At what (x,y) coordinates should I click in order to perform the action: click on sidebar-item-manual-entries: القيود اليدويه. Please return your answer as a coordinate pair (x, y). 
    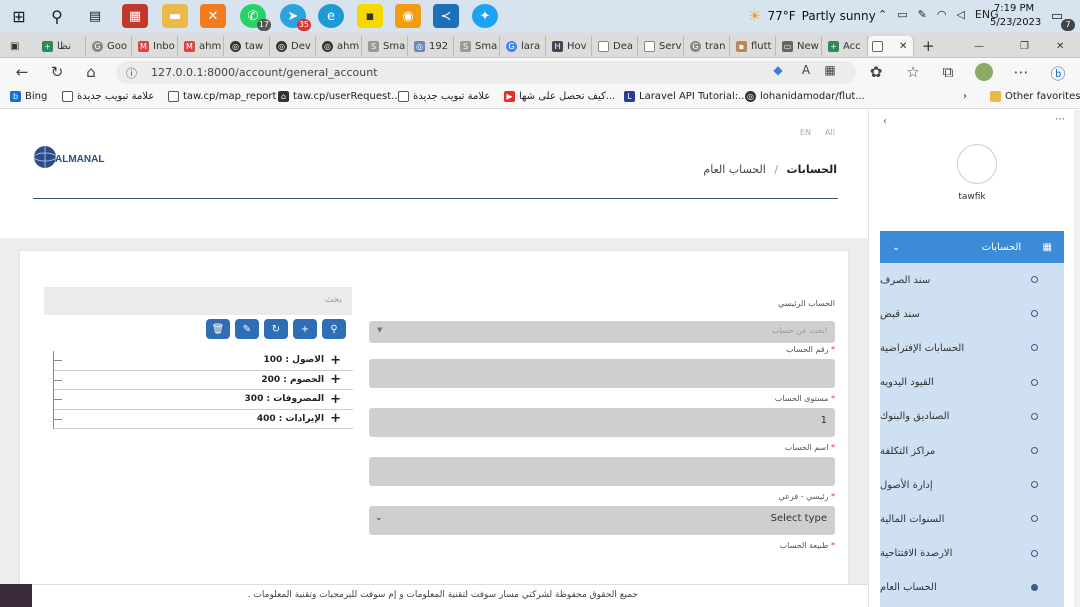
    Looking at the image, I should click on (972, 383).